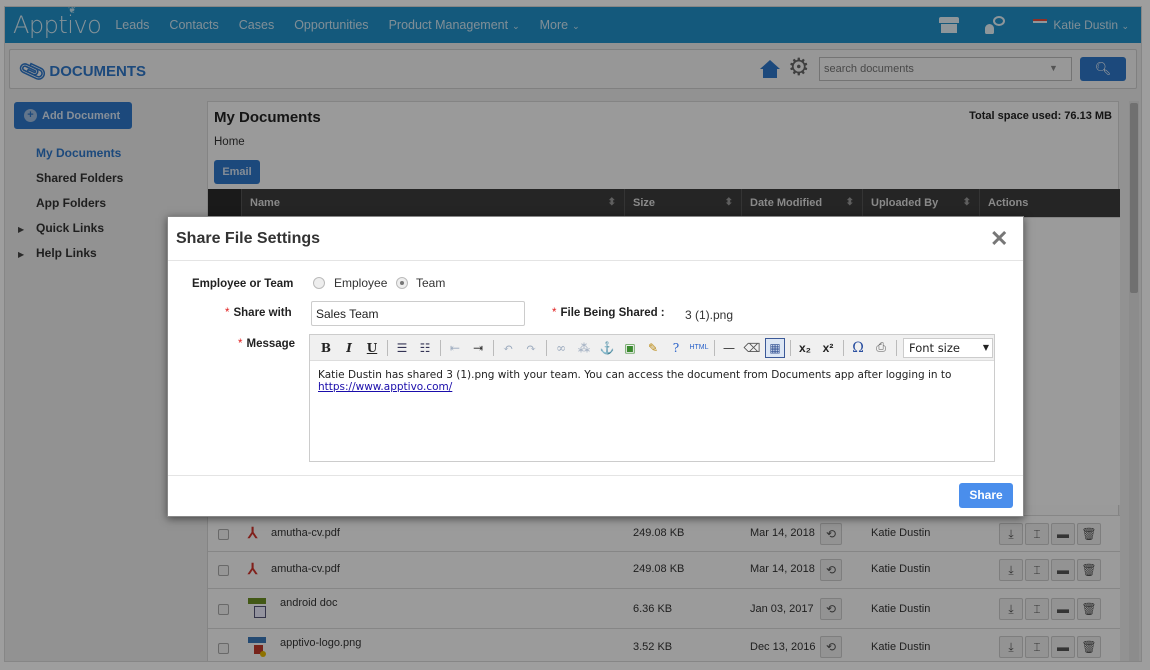 This screenshot has height=670, width=1150. What do you see at coordinates (630, 348) in the screenshot?
I see `image-icon: ▣` at bounding box center [630, 348].